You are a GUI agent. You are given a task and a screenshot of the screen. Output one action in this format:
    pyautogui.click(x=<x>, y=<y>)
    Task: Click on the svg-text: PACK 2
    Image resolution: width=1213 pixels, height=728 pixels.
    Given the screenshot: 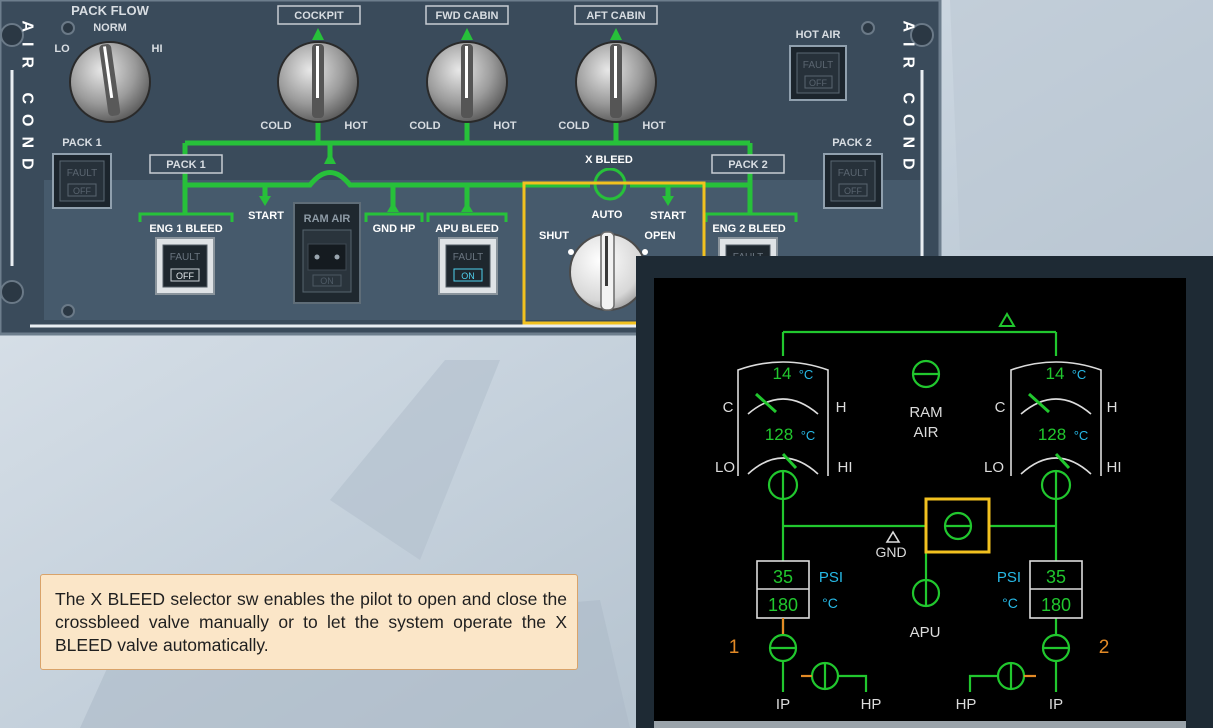 What is the action you would take?
    pyautogui.click(x=748, y=165)
    